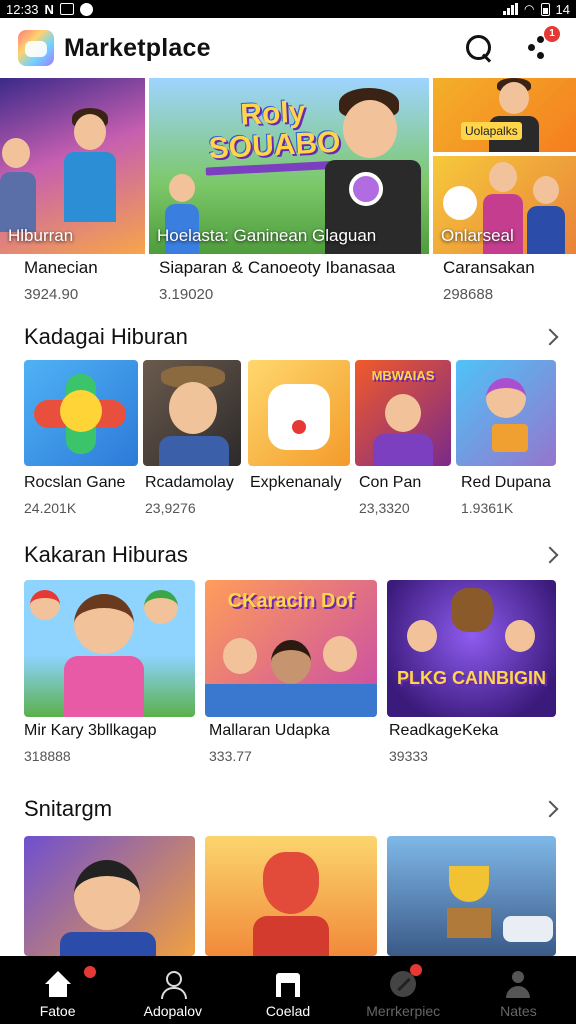 The width and height of the screenshot is (576, 1024). I want to click on card-caption: Mallaran Udapka 333.77, so click(269, 743).